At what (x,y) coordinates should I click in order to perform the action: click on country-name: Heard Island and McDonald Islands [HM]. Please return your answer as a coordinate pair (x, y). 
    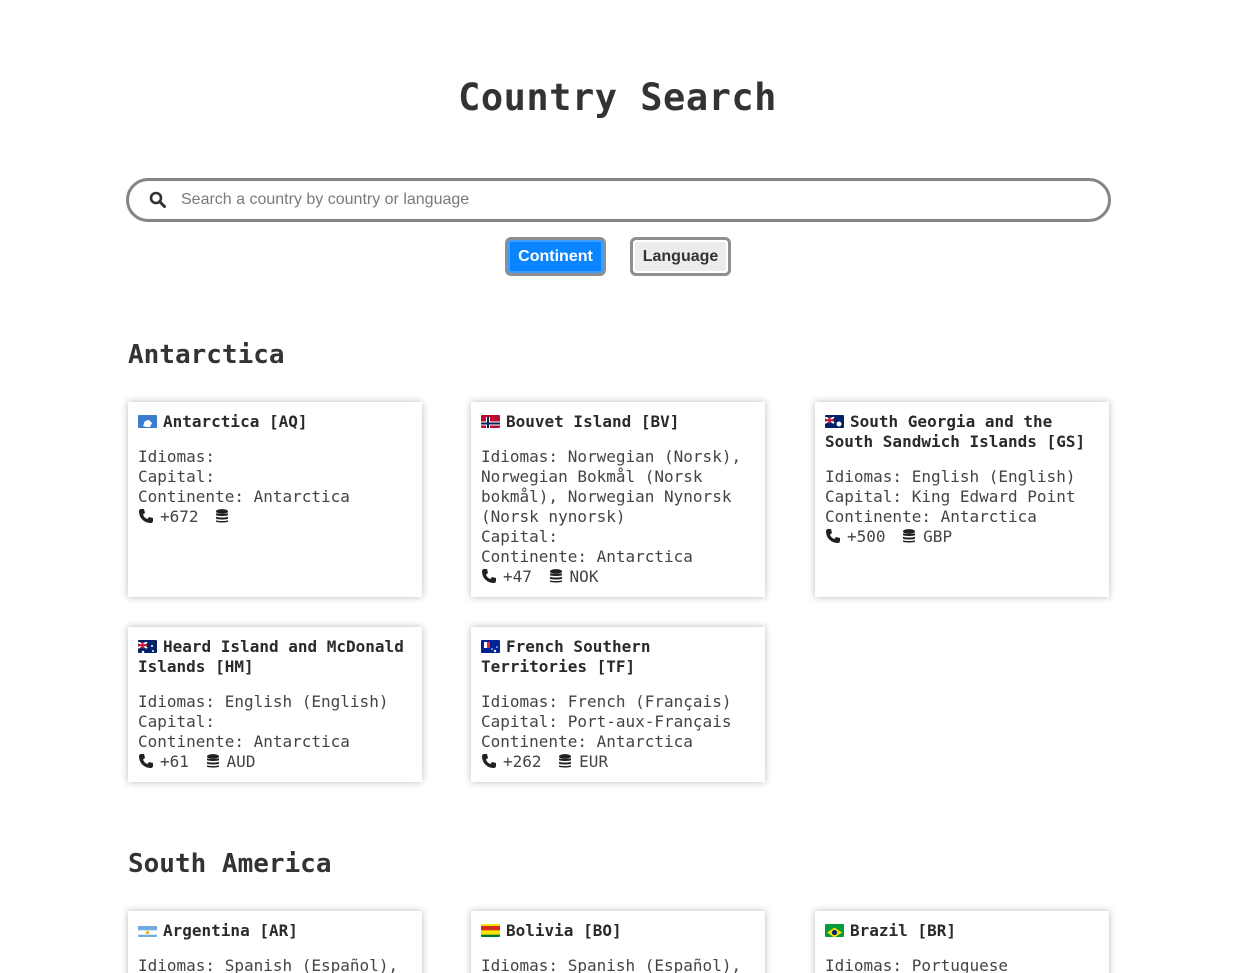
    Looking at the image, I should click on (271, 656).